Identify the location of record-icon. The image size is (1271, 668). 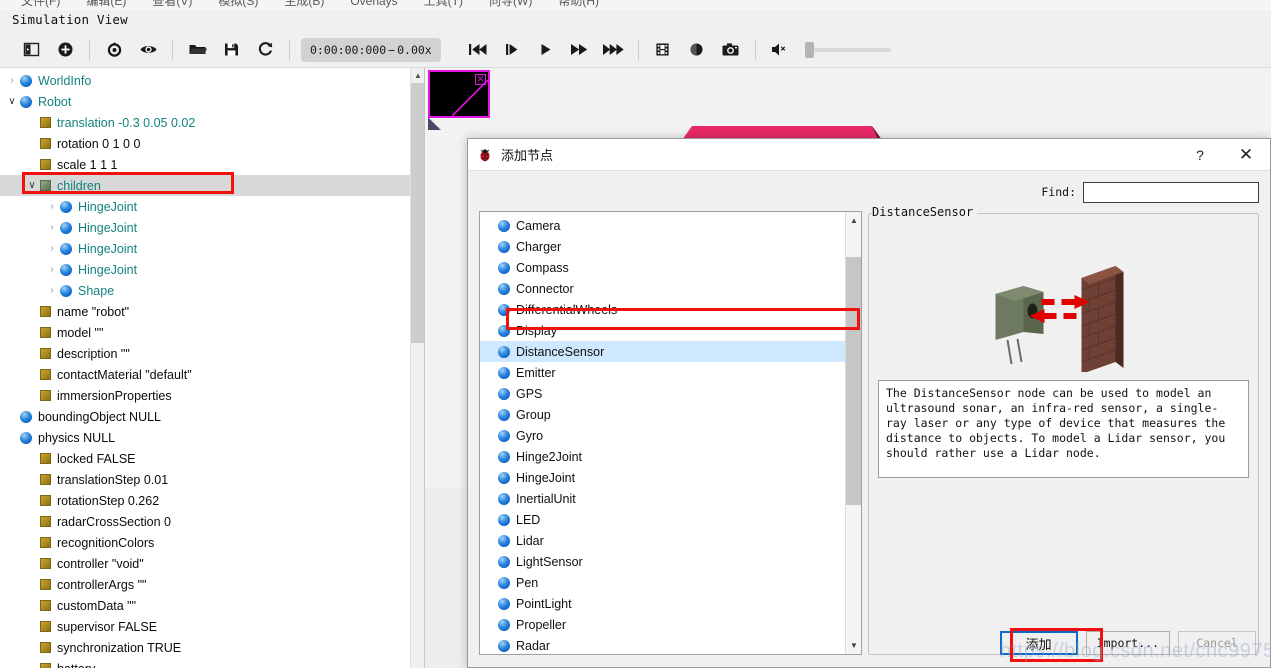
(697, 50).